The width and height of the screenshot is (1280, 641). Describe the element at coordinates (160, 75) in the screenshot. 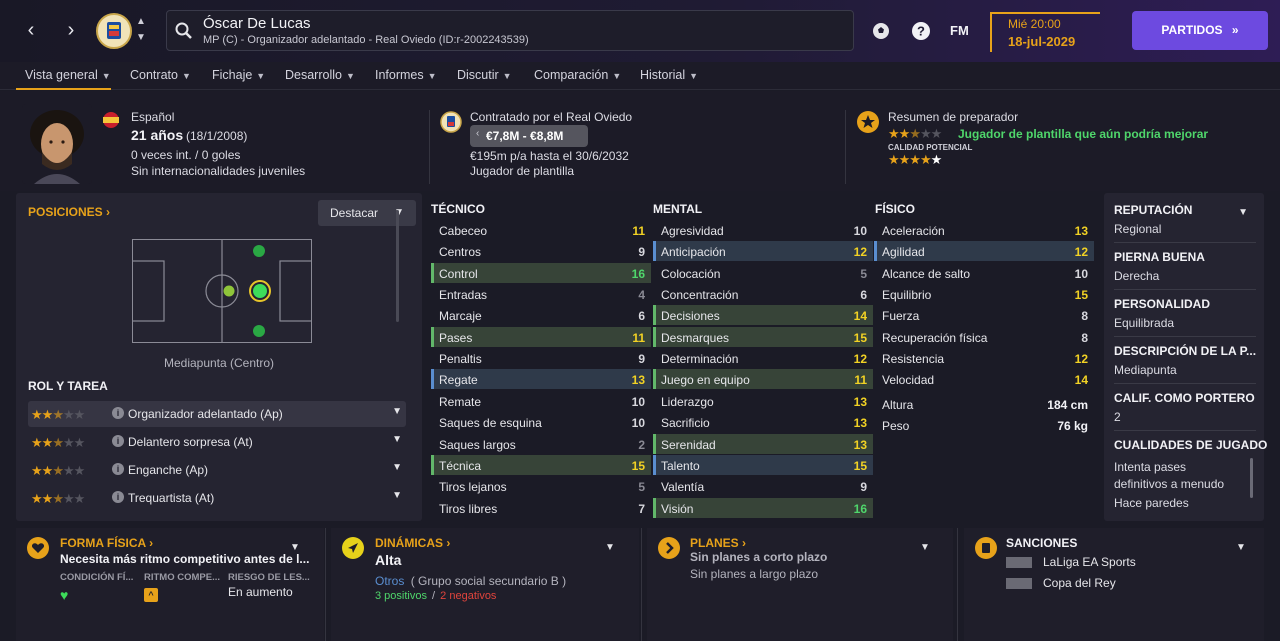

I see `tab-contract: Contrato ▼` at that location.